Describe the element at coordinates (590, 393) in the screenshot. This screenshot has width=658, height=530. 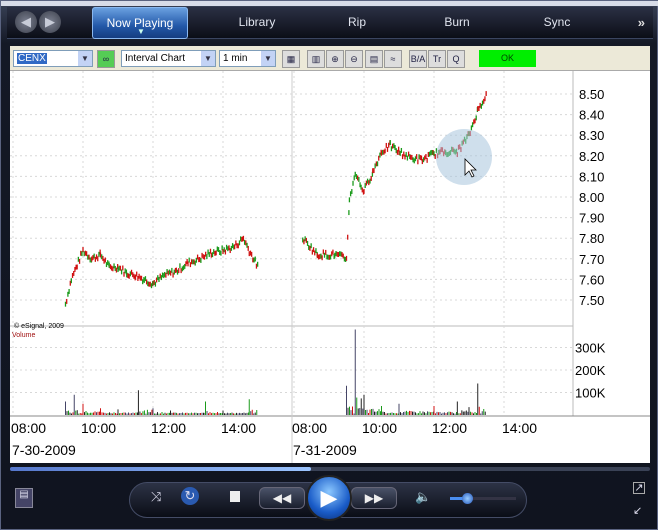
I see `volume-tick-label: 100K` at that location.